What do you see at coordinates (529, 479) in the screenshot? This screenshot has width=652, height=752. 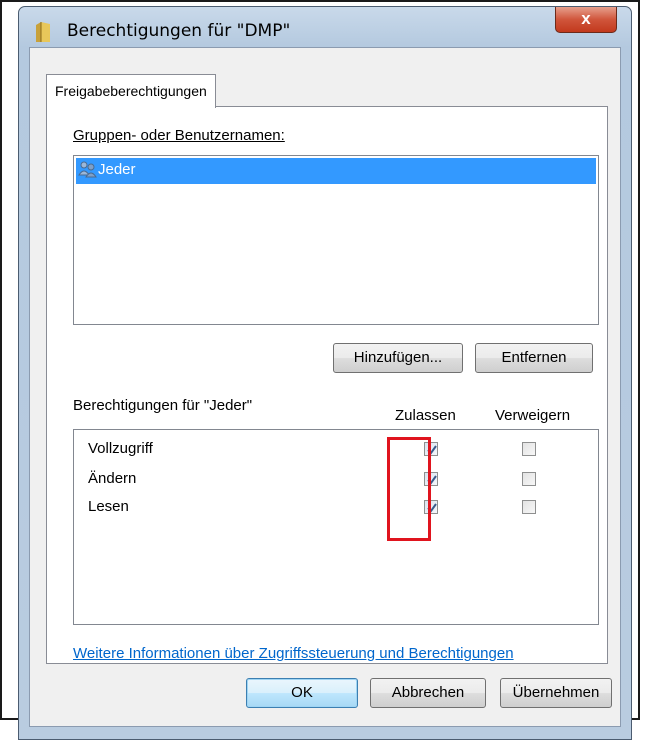 I see `deny-change-checkbox` at bounding box center [529, 479].